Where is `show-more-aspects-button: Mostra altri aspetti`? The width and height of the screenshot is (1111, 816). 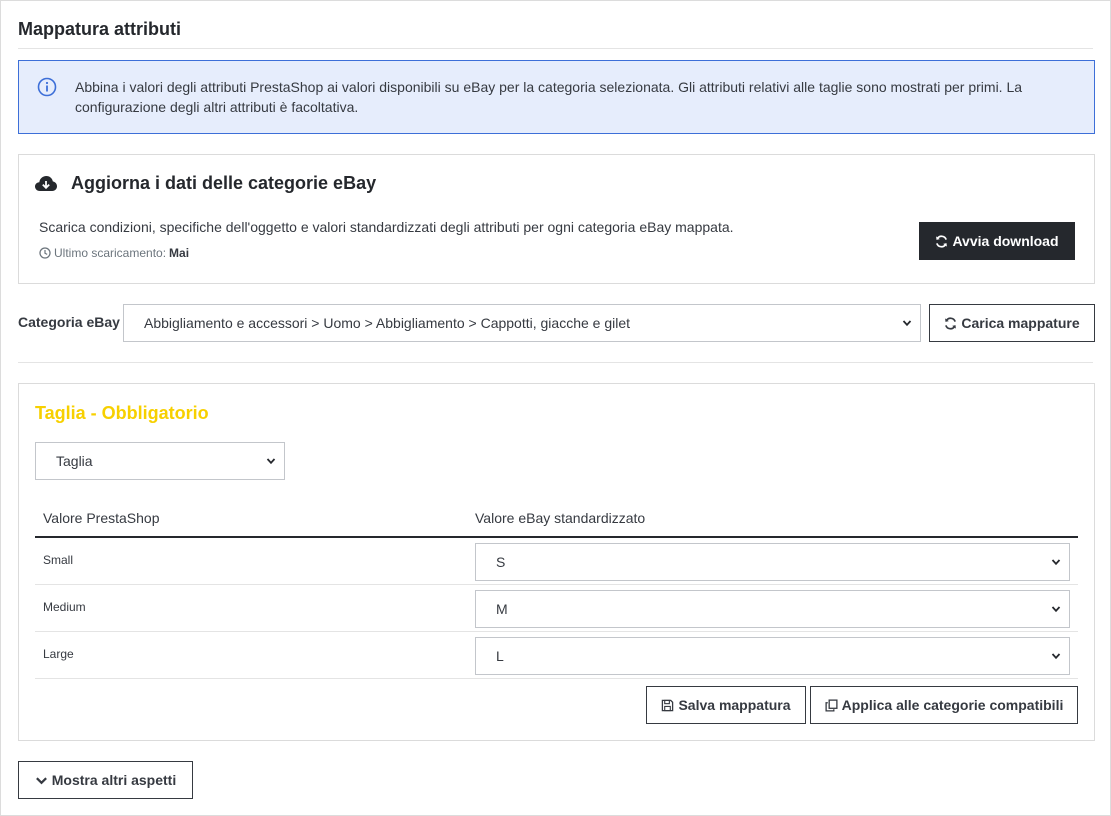 show-more-aspects-button: Mostra altri aspetti is located at coordinates (105, 780).